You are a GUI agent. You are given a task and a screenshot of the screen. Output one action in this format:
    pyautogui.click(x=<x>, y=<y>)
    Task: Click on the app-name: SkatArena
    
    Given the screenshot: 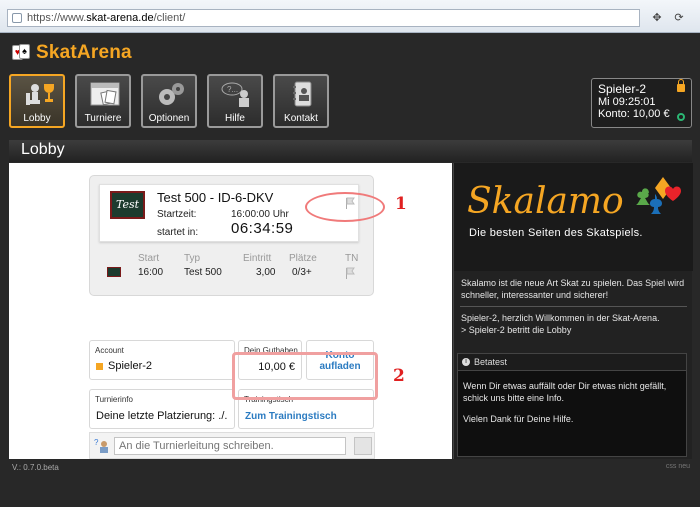 What is the action you would take?
    pyautogui.click(x=84, y=52)
    